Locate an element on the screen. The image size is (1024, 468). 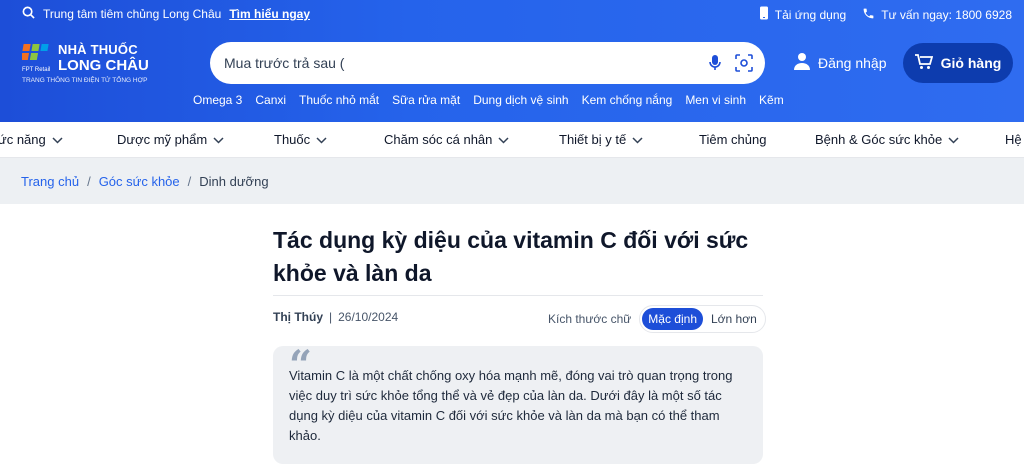
logo-tagline: TRANG THÔNG TIN ĐIỆN TỬ TỔNG HỢP is located at coordinates (85, 80).